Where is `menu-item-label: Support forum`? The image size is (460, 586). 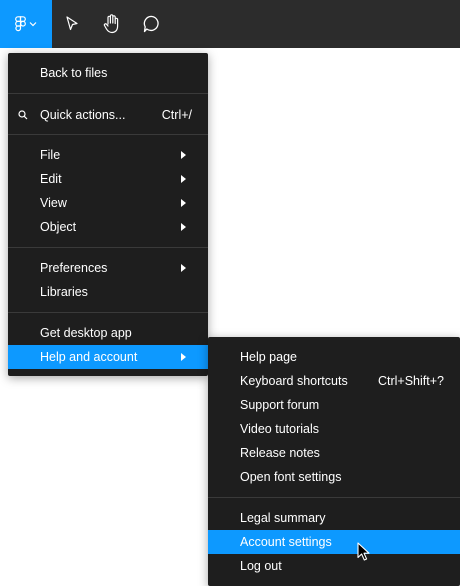 menu-item-label: Support forum is located at coordinates (280, 405).